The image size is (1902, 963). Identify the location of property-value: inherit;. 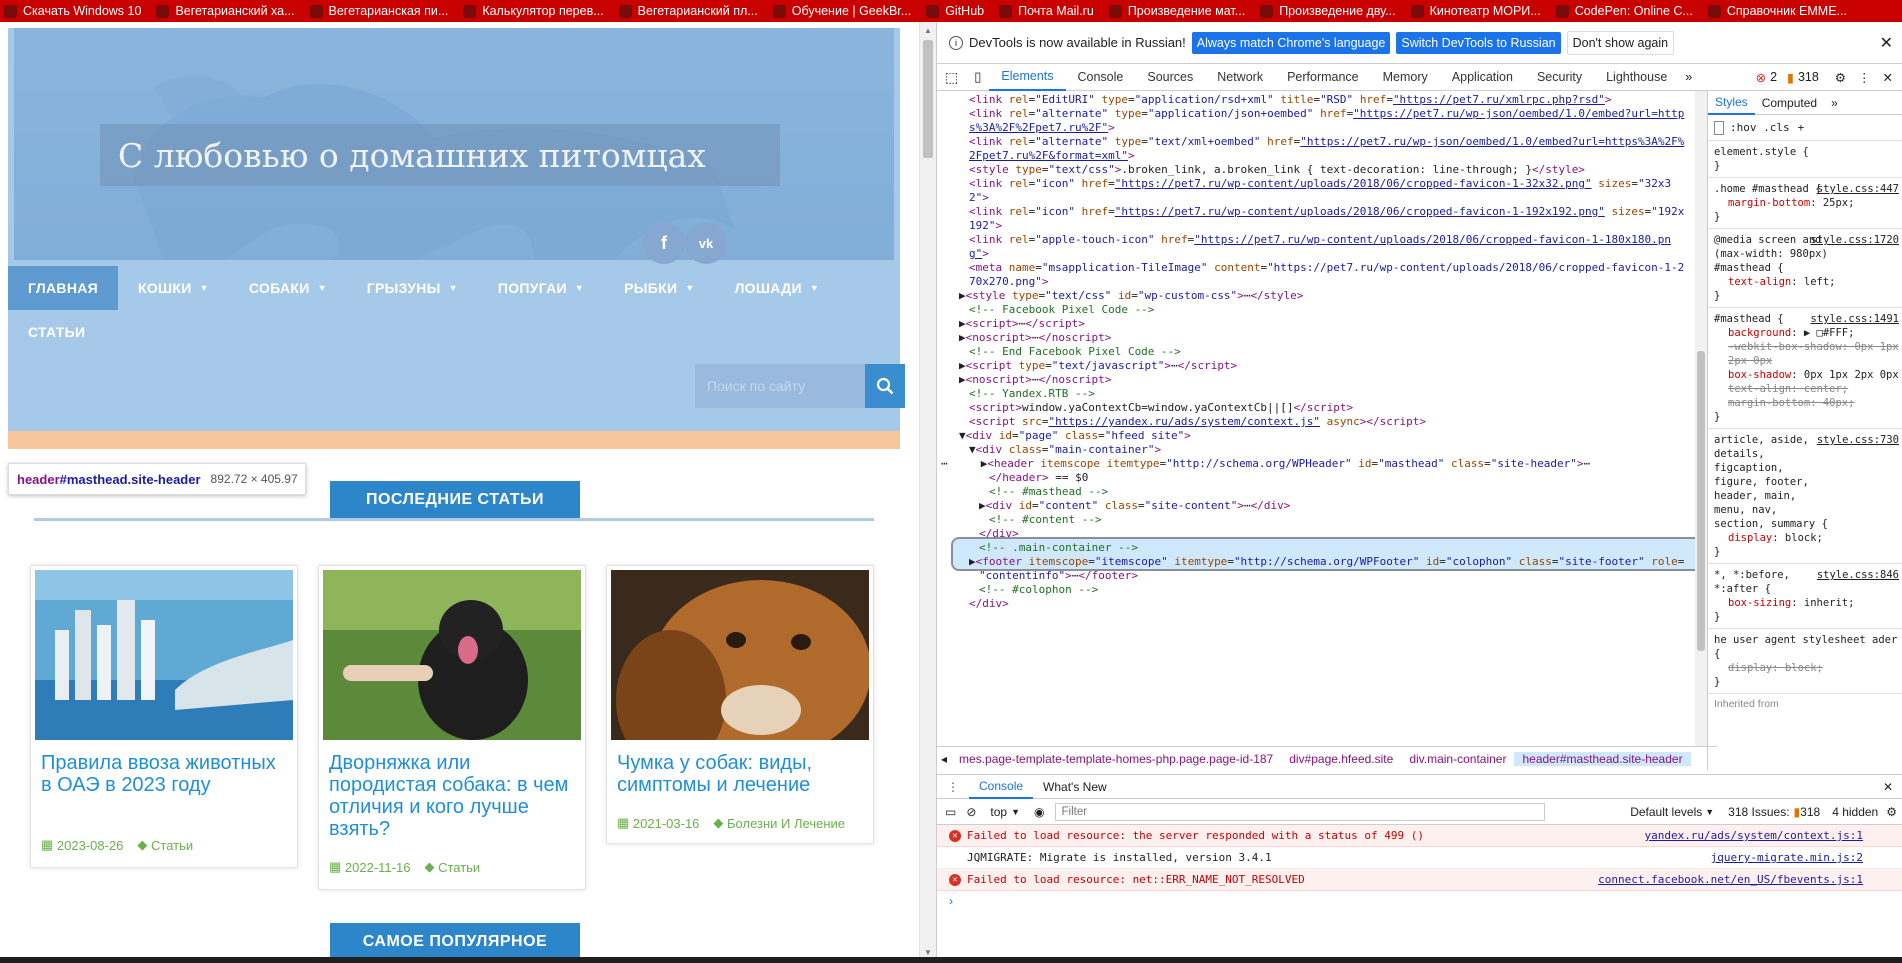
(1829, 603).